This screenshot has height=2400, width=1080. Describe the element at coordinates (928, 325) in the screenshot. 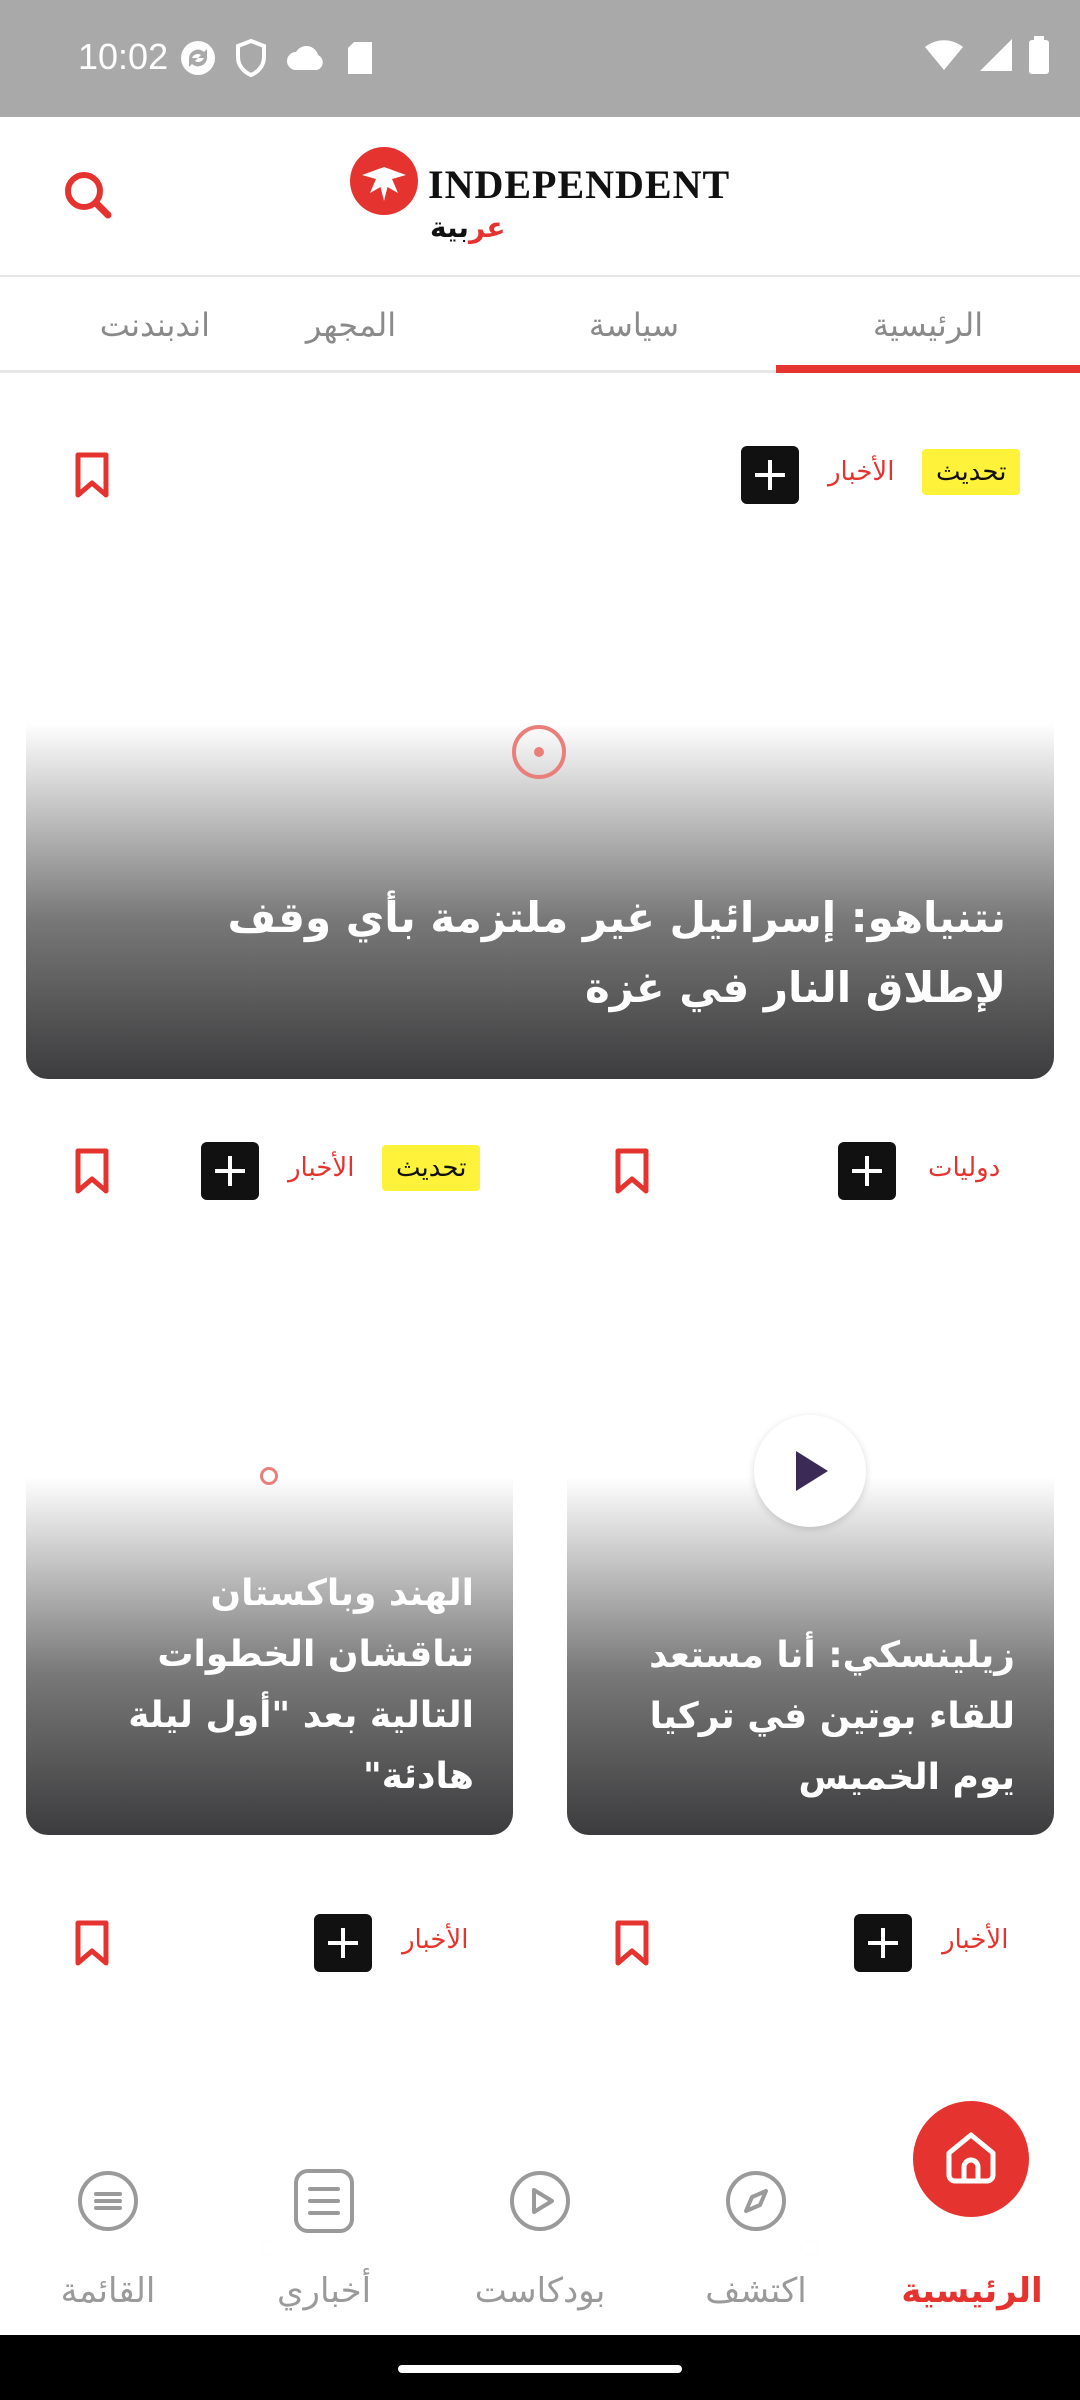

I see `tab-home: الرئيسية` at that location.